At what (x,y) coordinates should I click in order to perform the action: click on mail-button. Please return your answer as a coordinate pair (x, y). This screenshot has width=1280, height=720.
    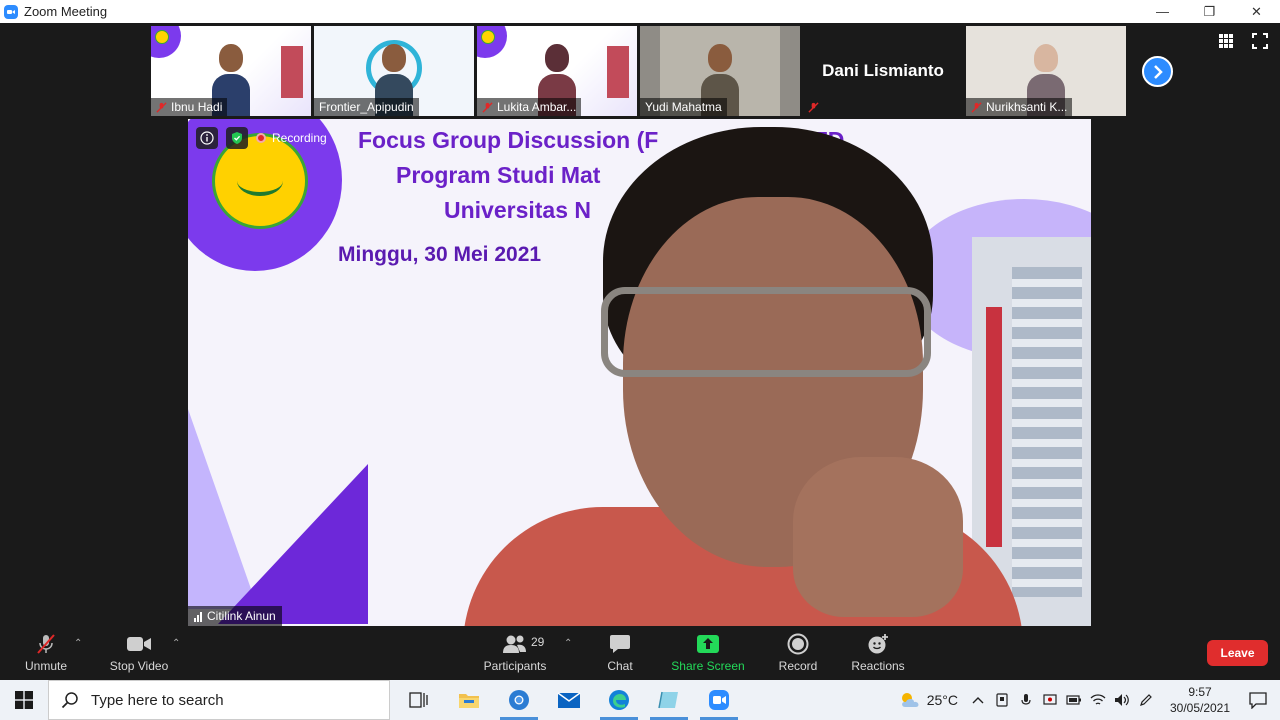
    Looking at the image, I should click on (569, 700).